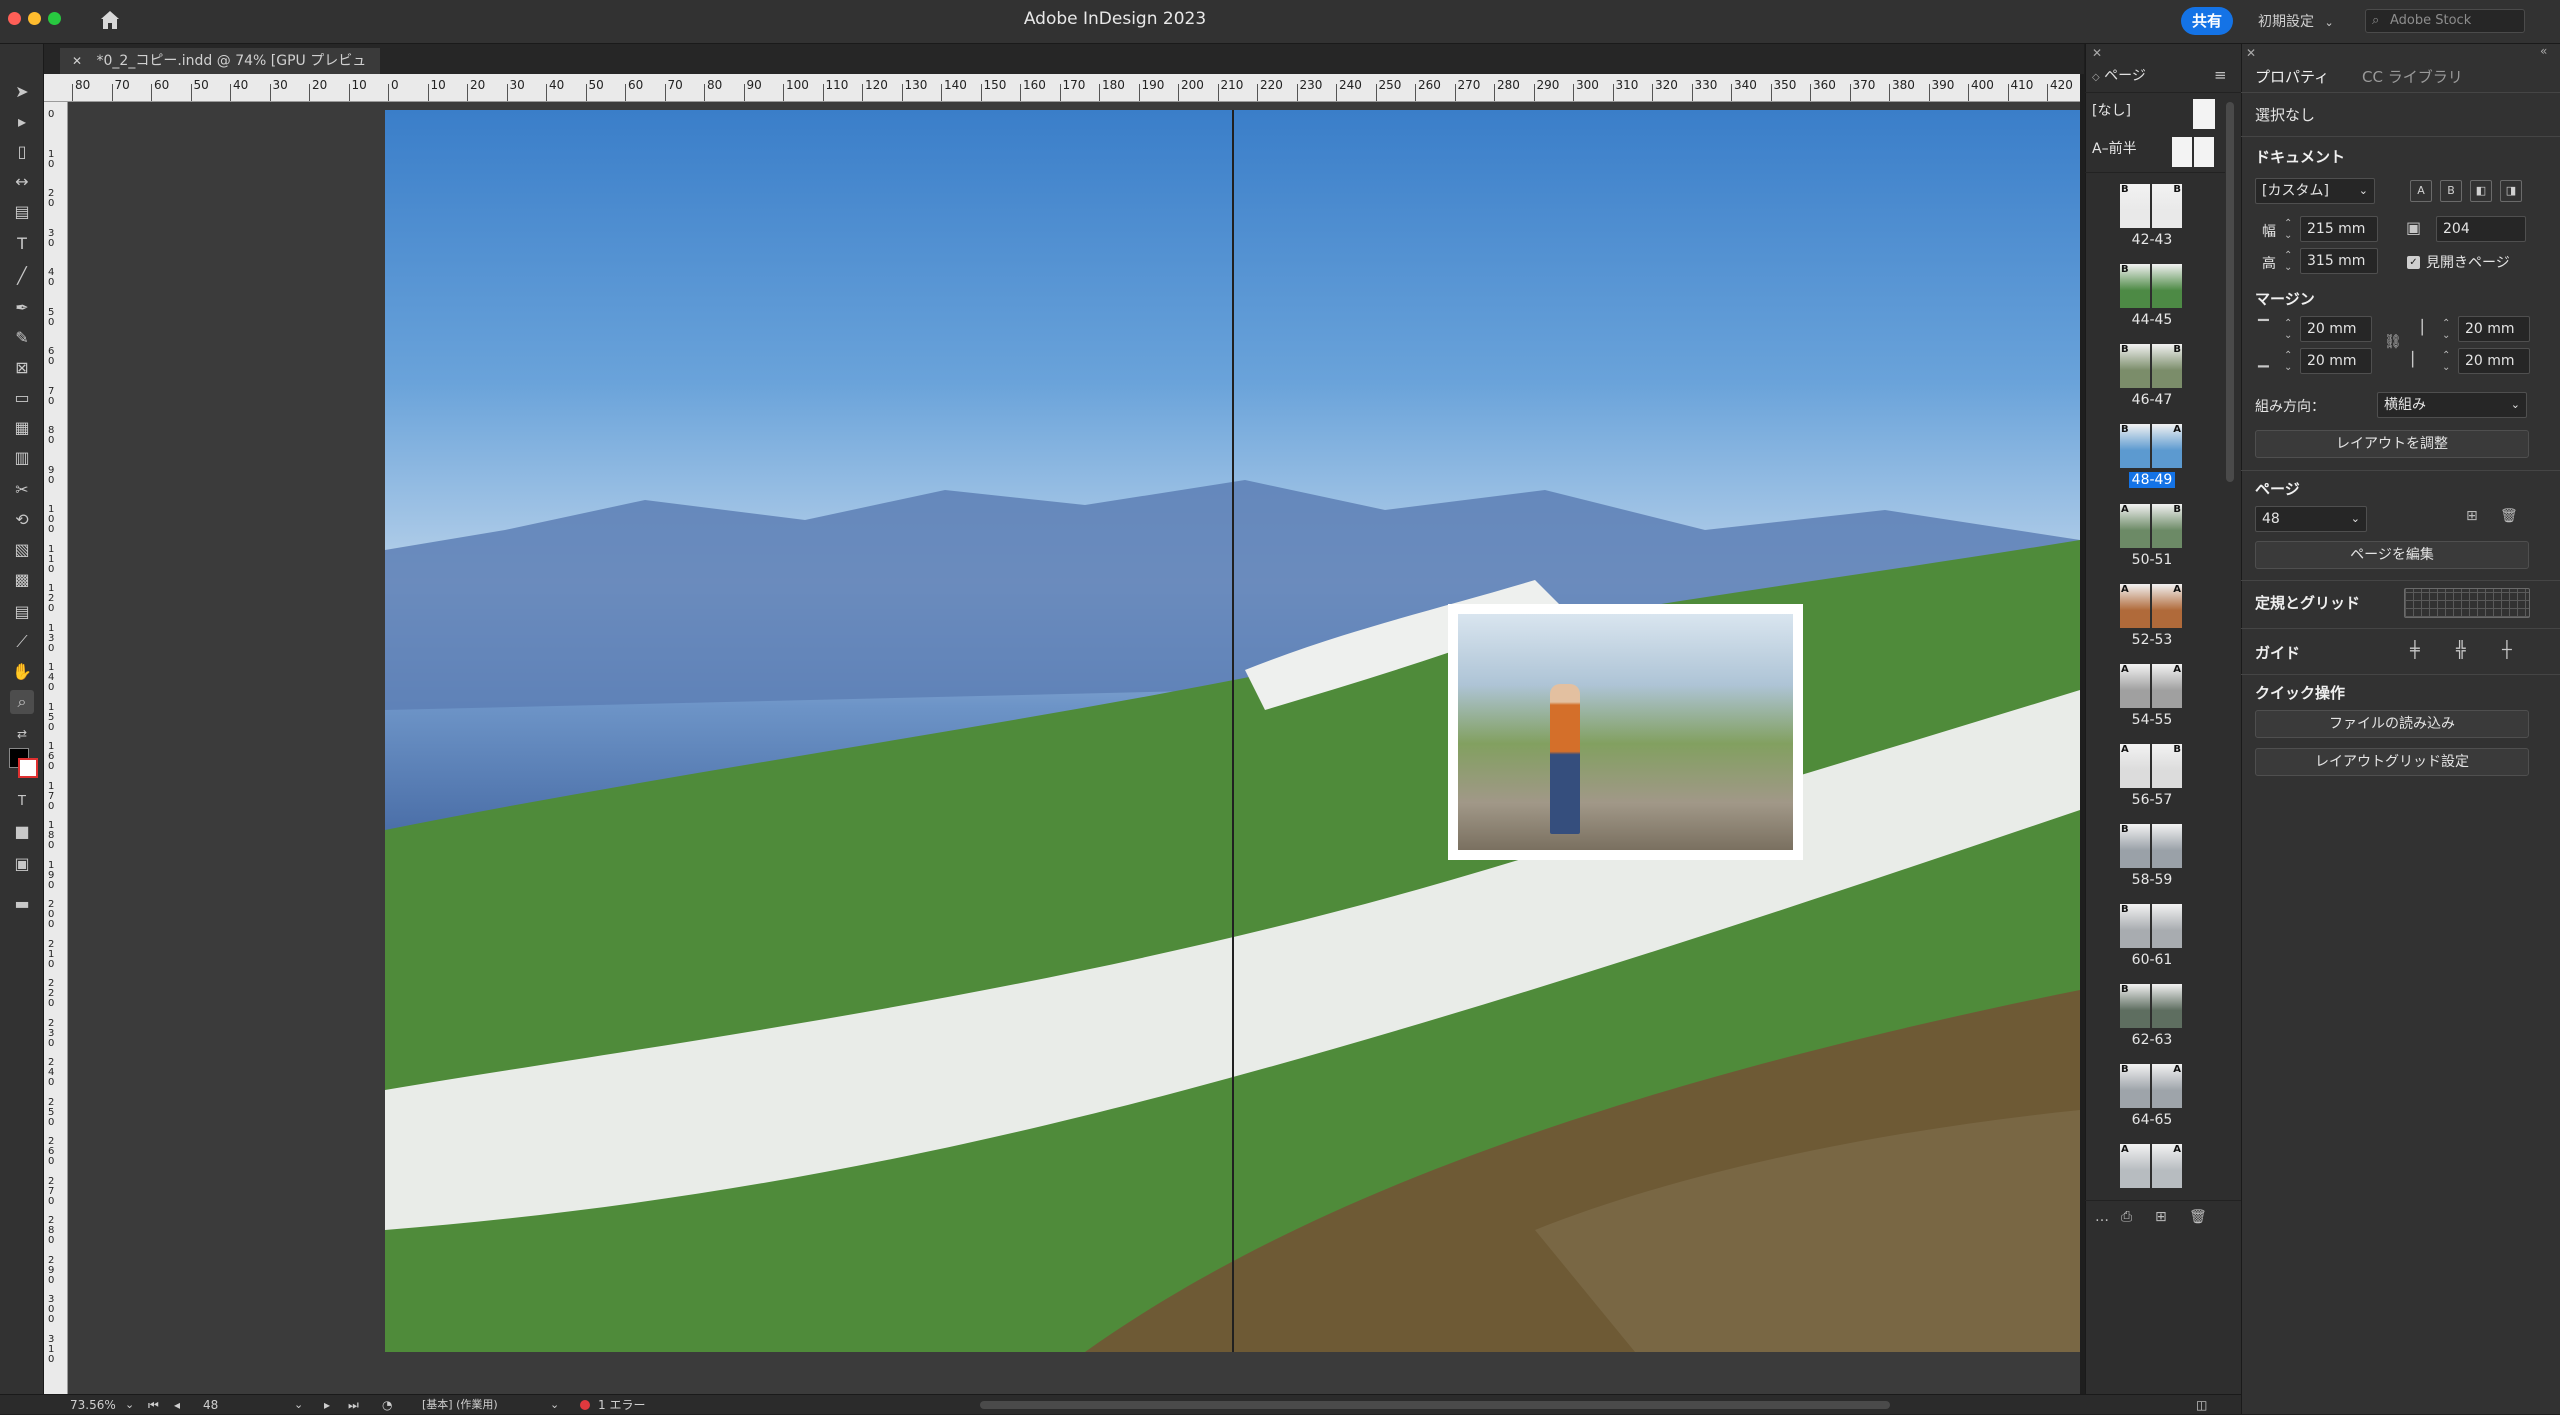  What do you see at coordinates (2507, 649) in the screenshot?
I see `smart-guides-icon: ┼` at bounding box center [2507, 649].